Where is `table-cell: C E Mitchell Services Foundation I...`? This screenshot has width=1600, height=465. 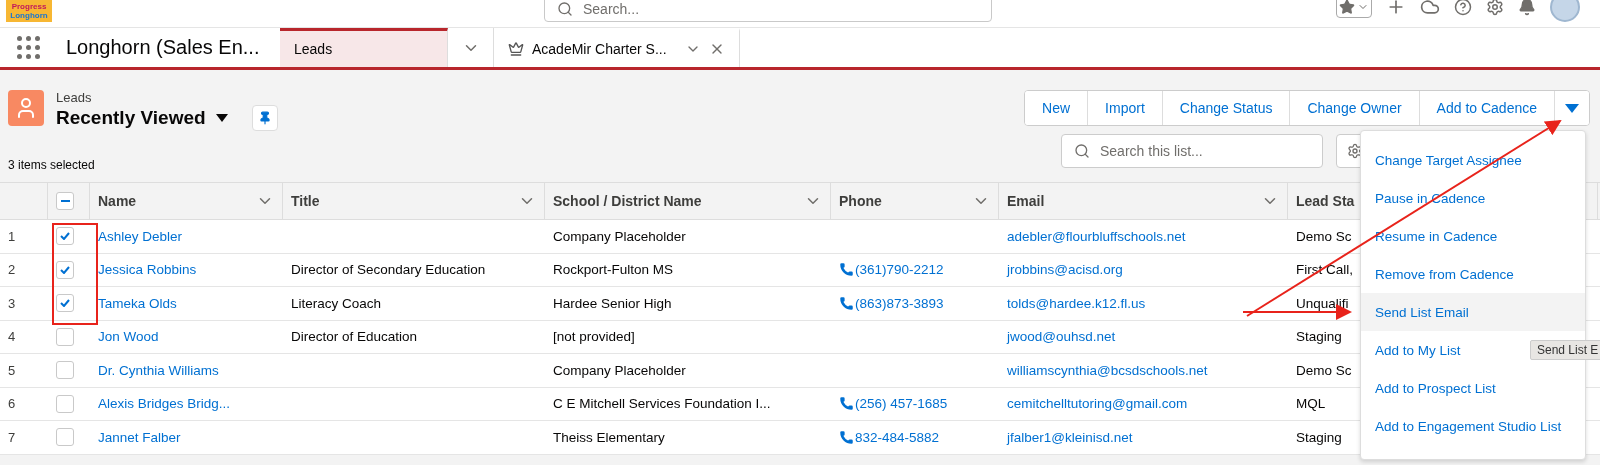 table-cell: C E Mitchell Services Foundation I... is located at coordinates (662, 404).